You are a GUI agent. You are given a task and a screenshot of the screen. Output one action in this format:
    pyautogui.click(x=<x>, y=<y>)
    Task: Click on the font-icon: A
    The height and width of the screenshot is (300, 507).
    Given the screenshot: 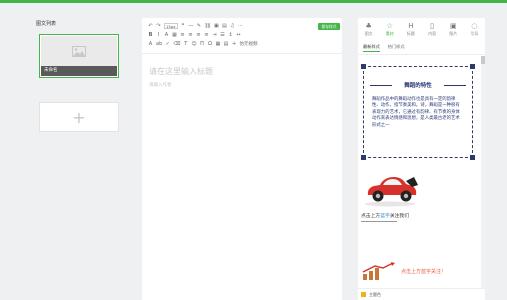 What is the action you would take?
    pyautogui.click(x=150, y=44)
    